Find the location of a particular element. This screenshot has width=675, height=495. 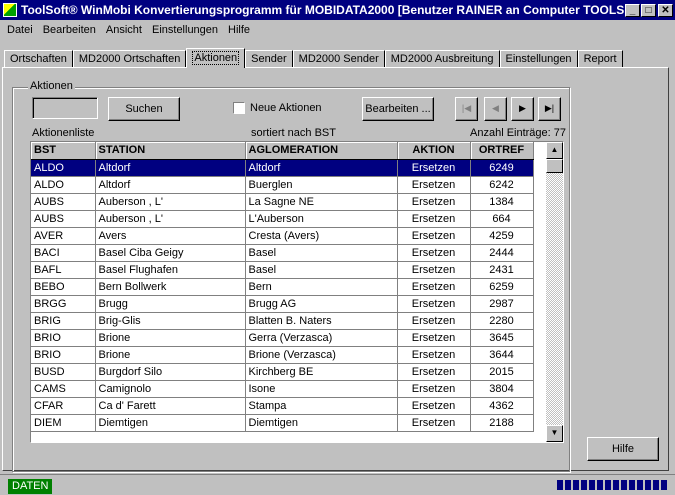

table-row: BRIO Brione Brione (Verzasca) Ersetzen 3644 is located at coordinates (282, 355).